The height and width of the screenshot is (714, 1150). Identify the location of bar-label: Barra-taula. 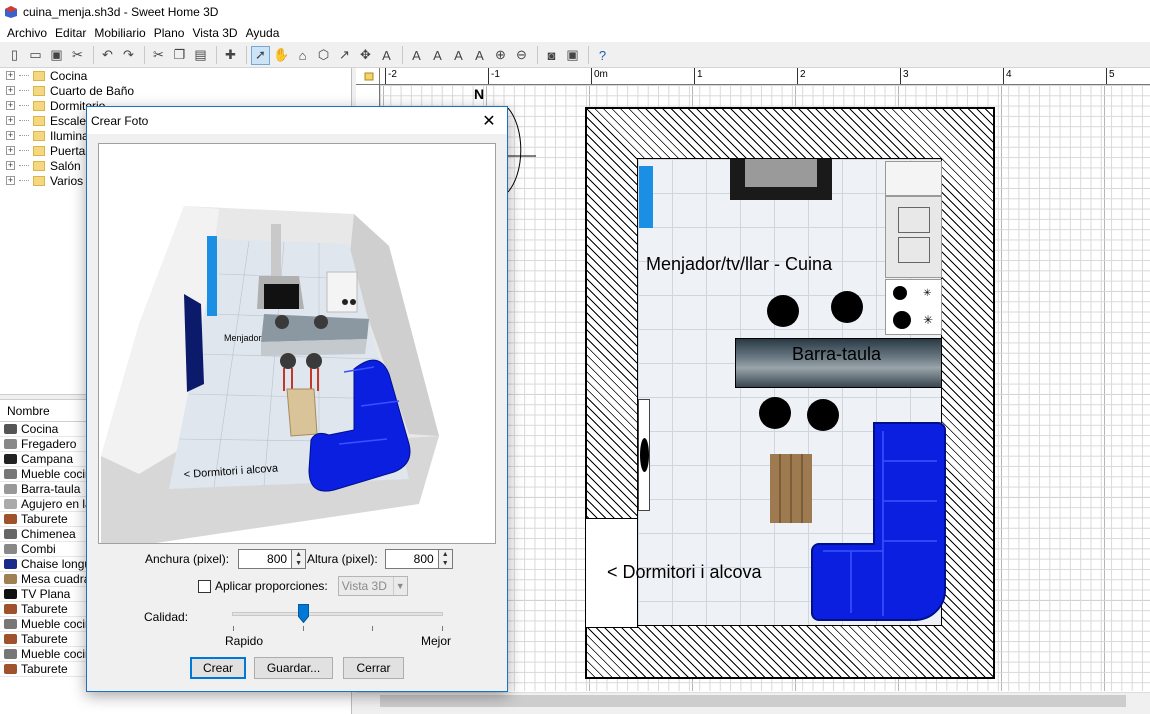
(836, 354).